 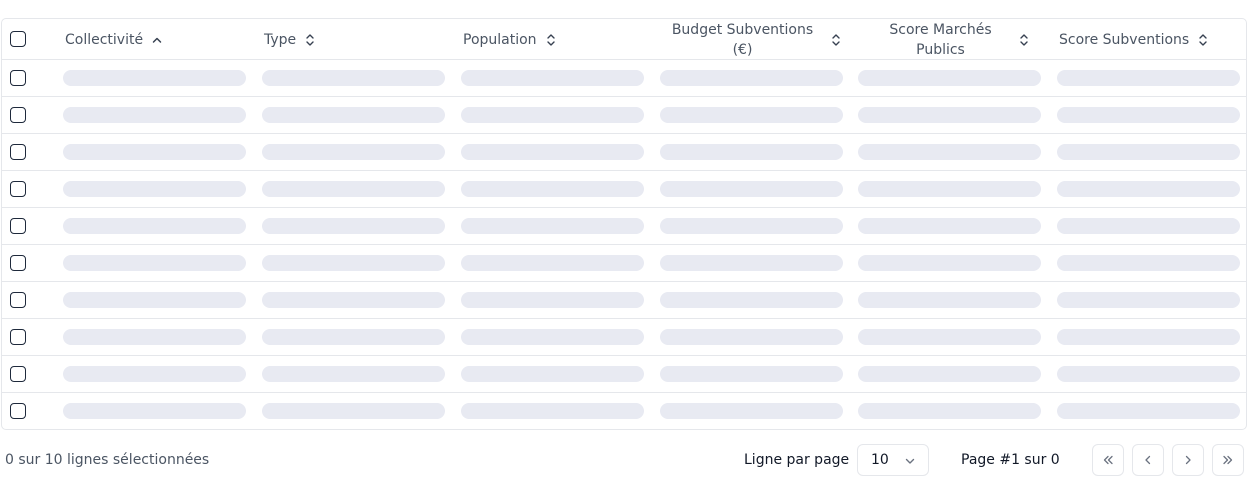 What do you see at coordinates (18, 39) in the screenshot?
I see `select-all-checkbox` at bounding box center [18, 39].